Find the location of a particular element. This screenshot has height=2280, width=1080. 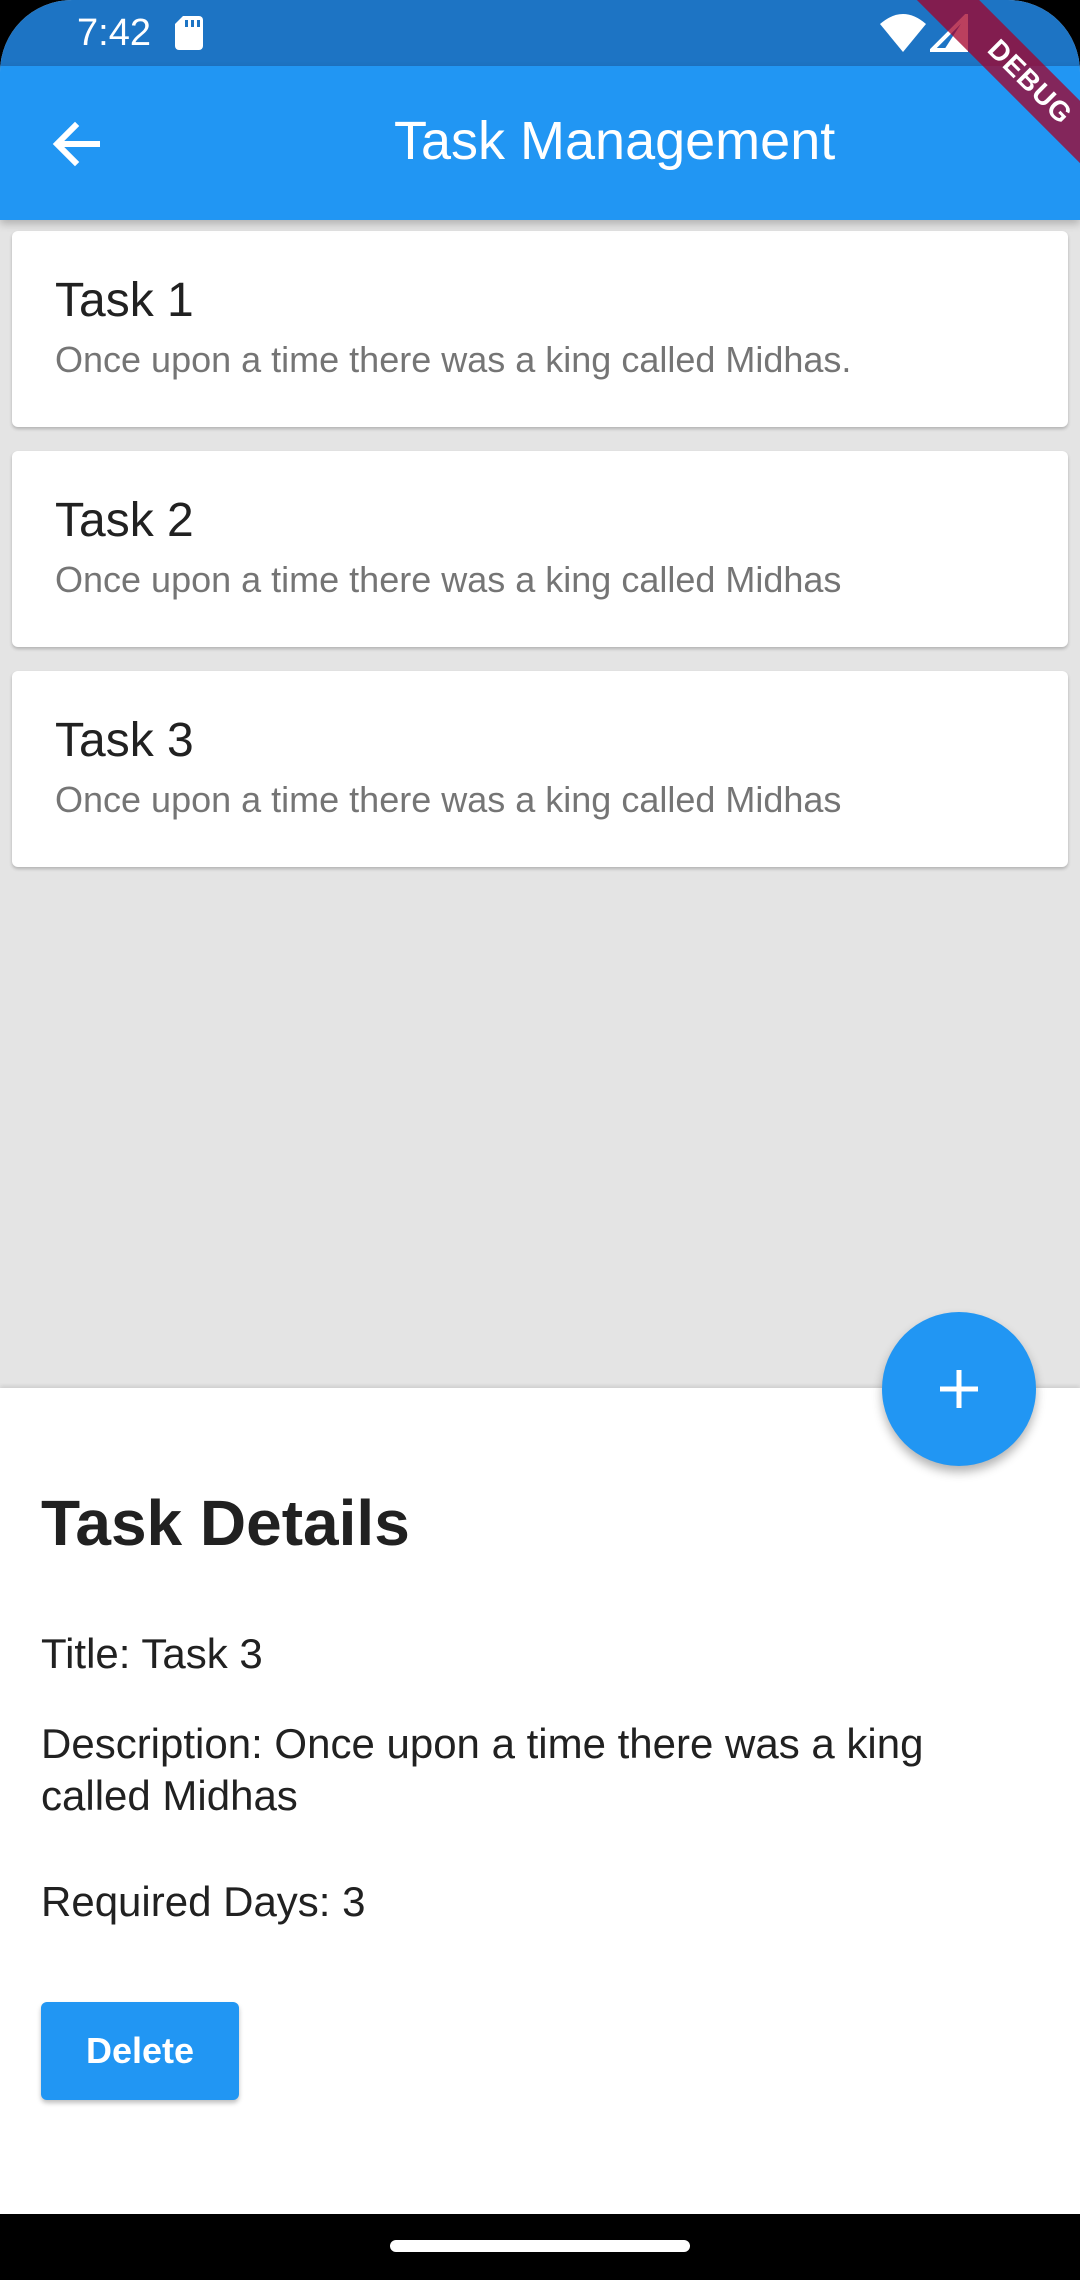

add-icon is located at coordinates (959, 1389).